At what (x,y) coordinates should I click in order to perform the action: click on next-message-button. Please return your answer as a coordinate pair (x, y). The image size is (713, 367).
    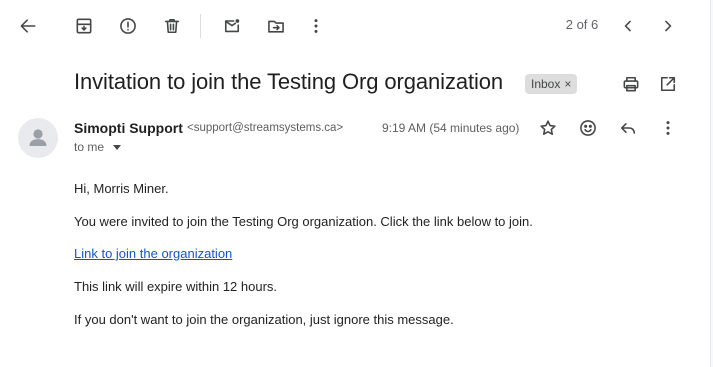
    Looking at the image, I should click on (668, 26).